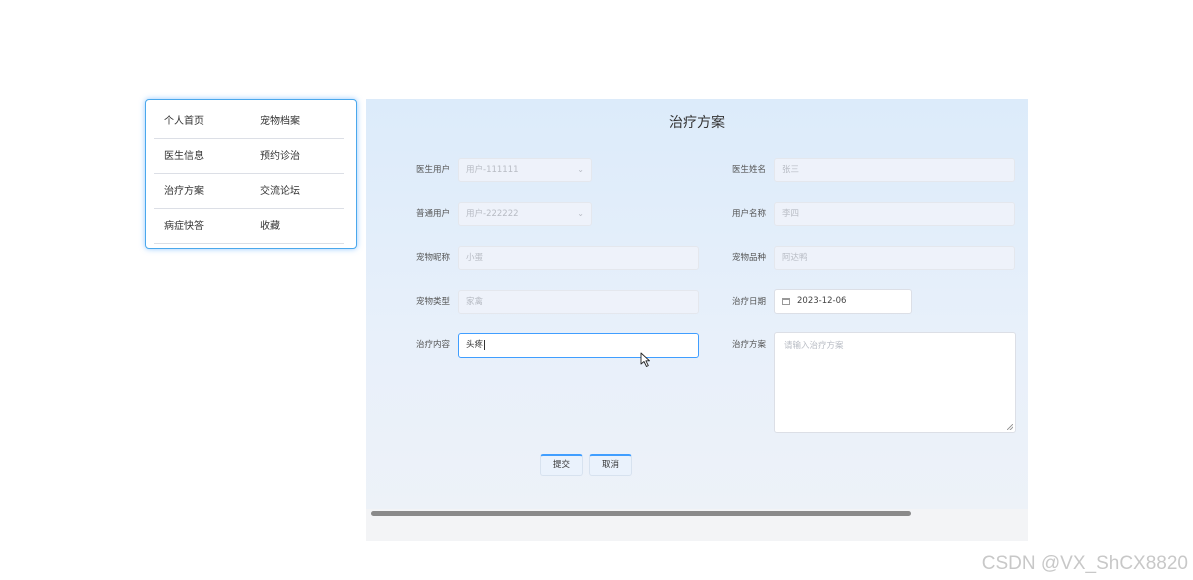 This screenshot has height=580, width=1193. I want to click on doctor-name-field: 张三, so click(894, 170).